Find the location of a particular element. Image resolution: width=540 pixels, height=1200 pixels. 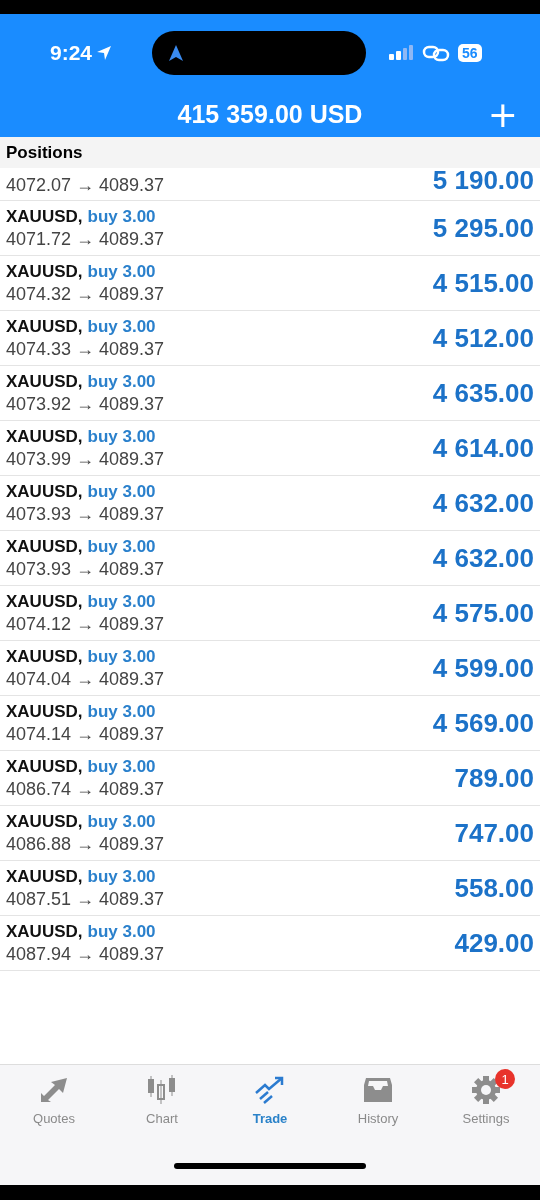

signal-icon is located at coordinates (401, 53).